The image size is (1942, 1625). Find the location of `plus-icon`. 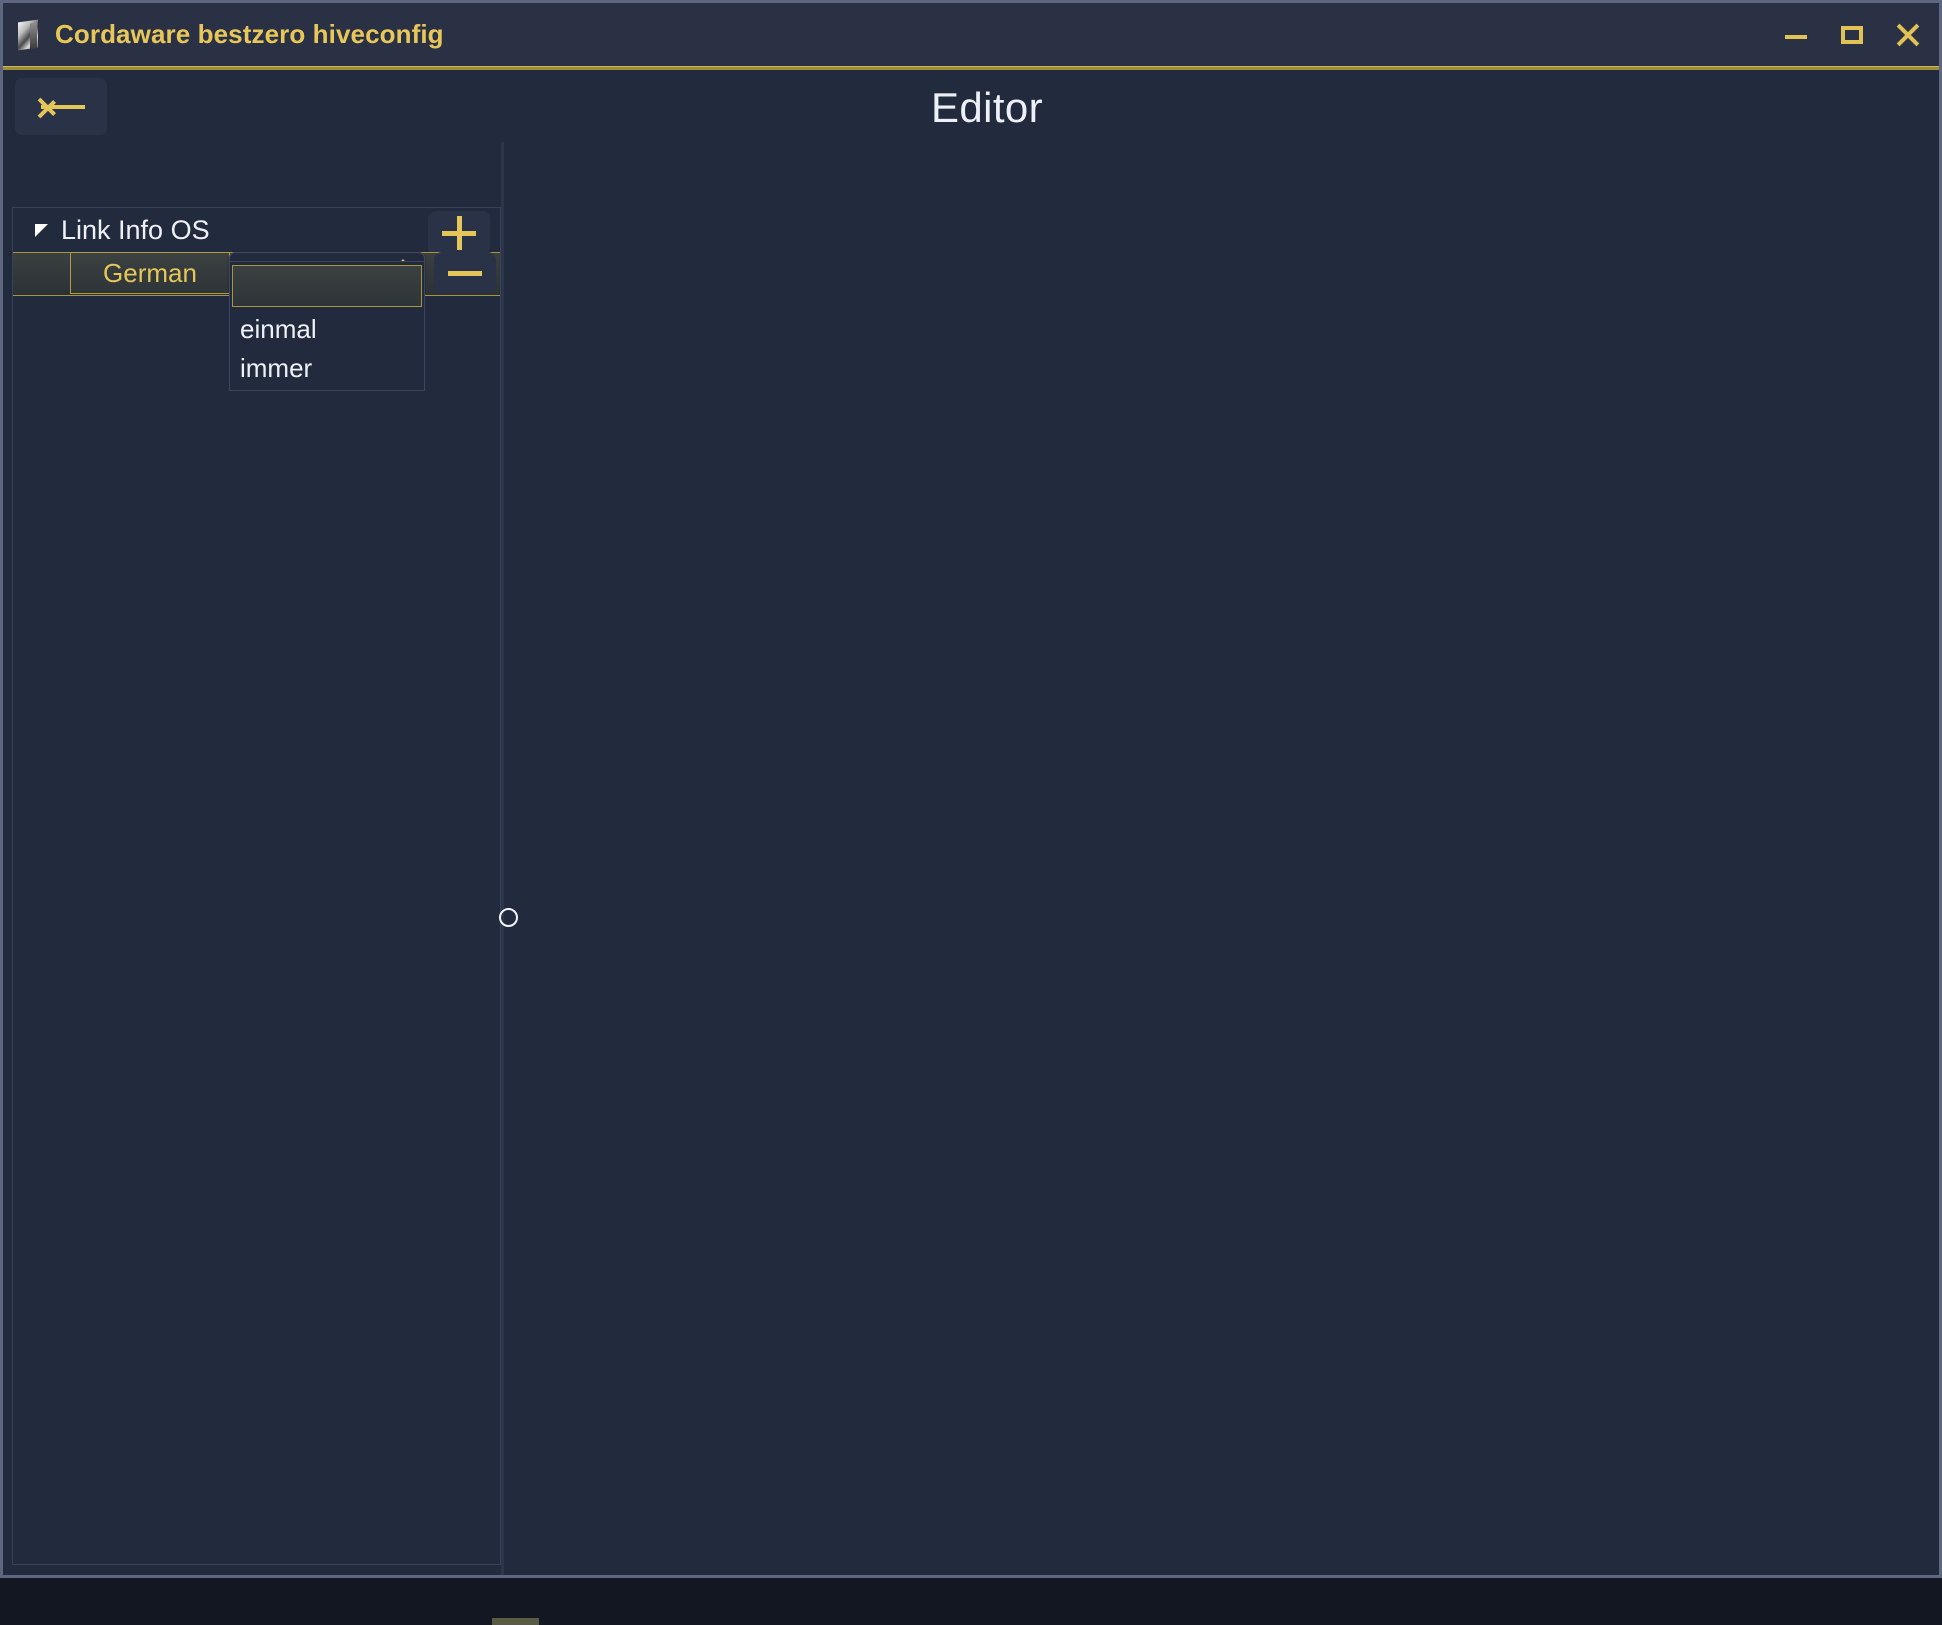

plus-icon is located at coordinates (459, 233).